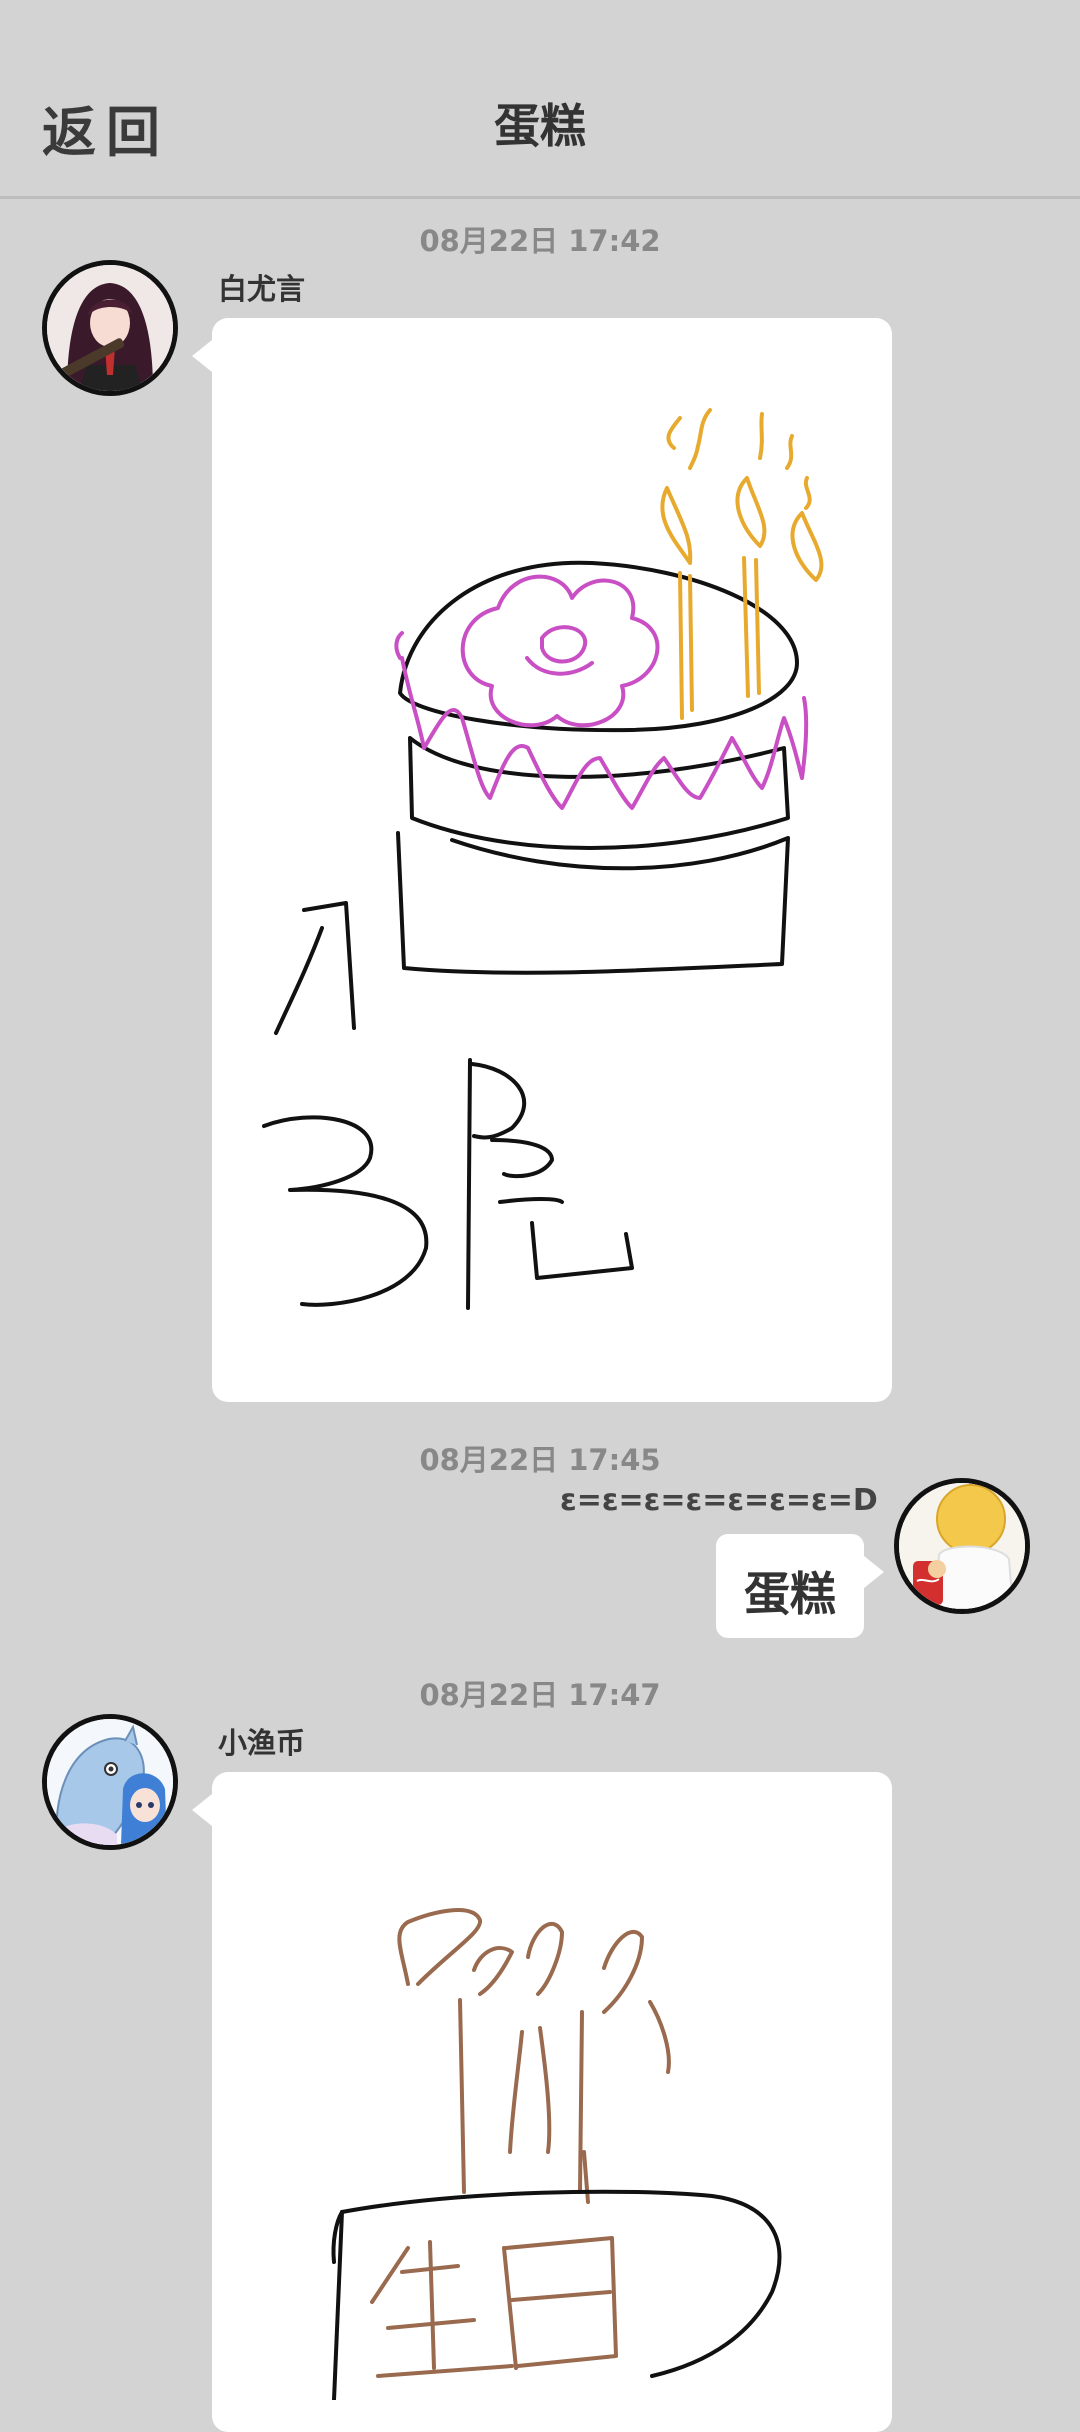 The image size is (1080, 2432). Describe the element at coordinates (262, 289) in the screenshot. I see `sender-name: 白尤言` at that location.